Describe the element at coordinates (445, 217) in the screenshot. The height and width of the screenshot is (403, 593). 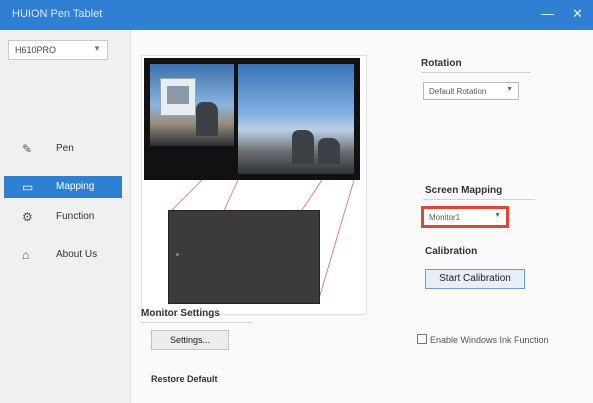
I see `screen-mapping-value: Monitor1` at that location.